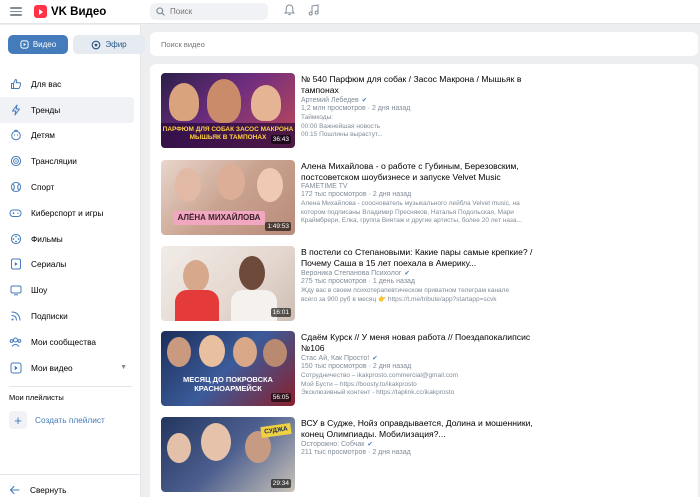 This screenshot has height=497, width=700. I want to click on video-duration: 29:34, so click(280, 483).